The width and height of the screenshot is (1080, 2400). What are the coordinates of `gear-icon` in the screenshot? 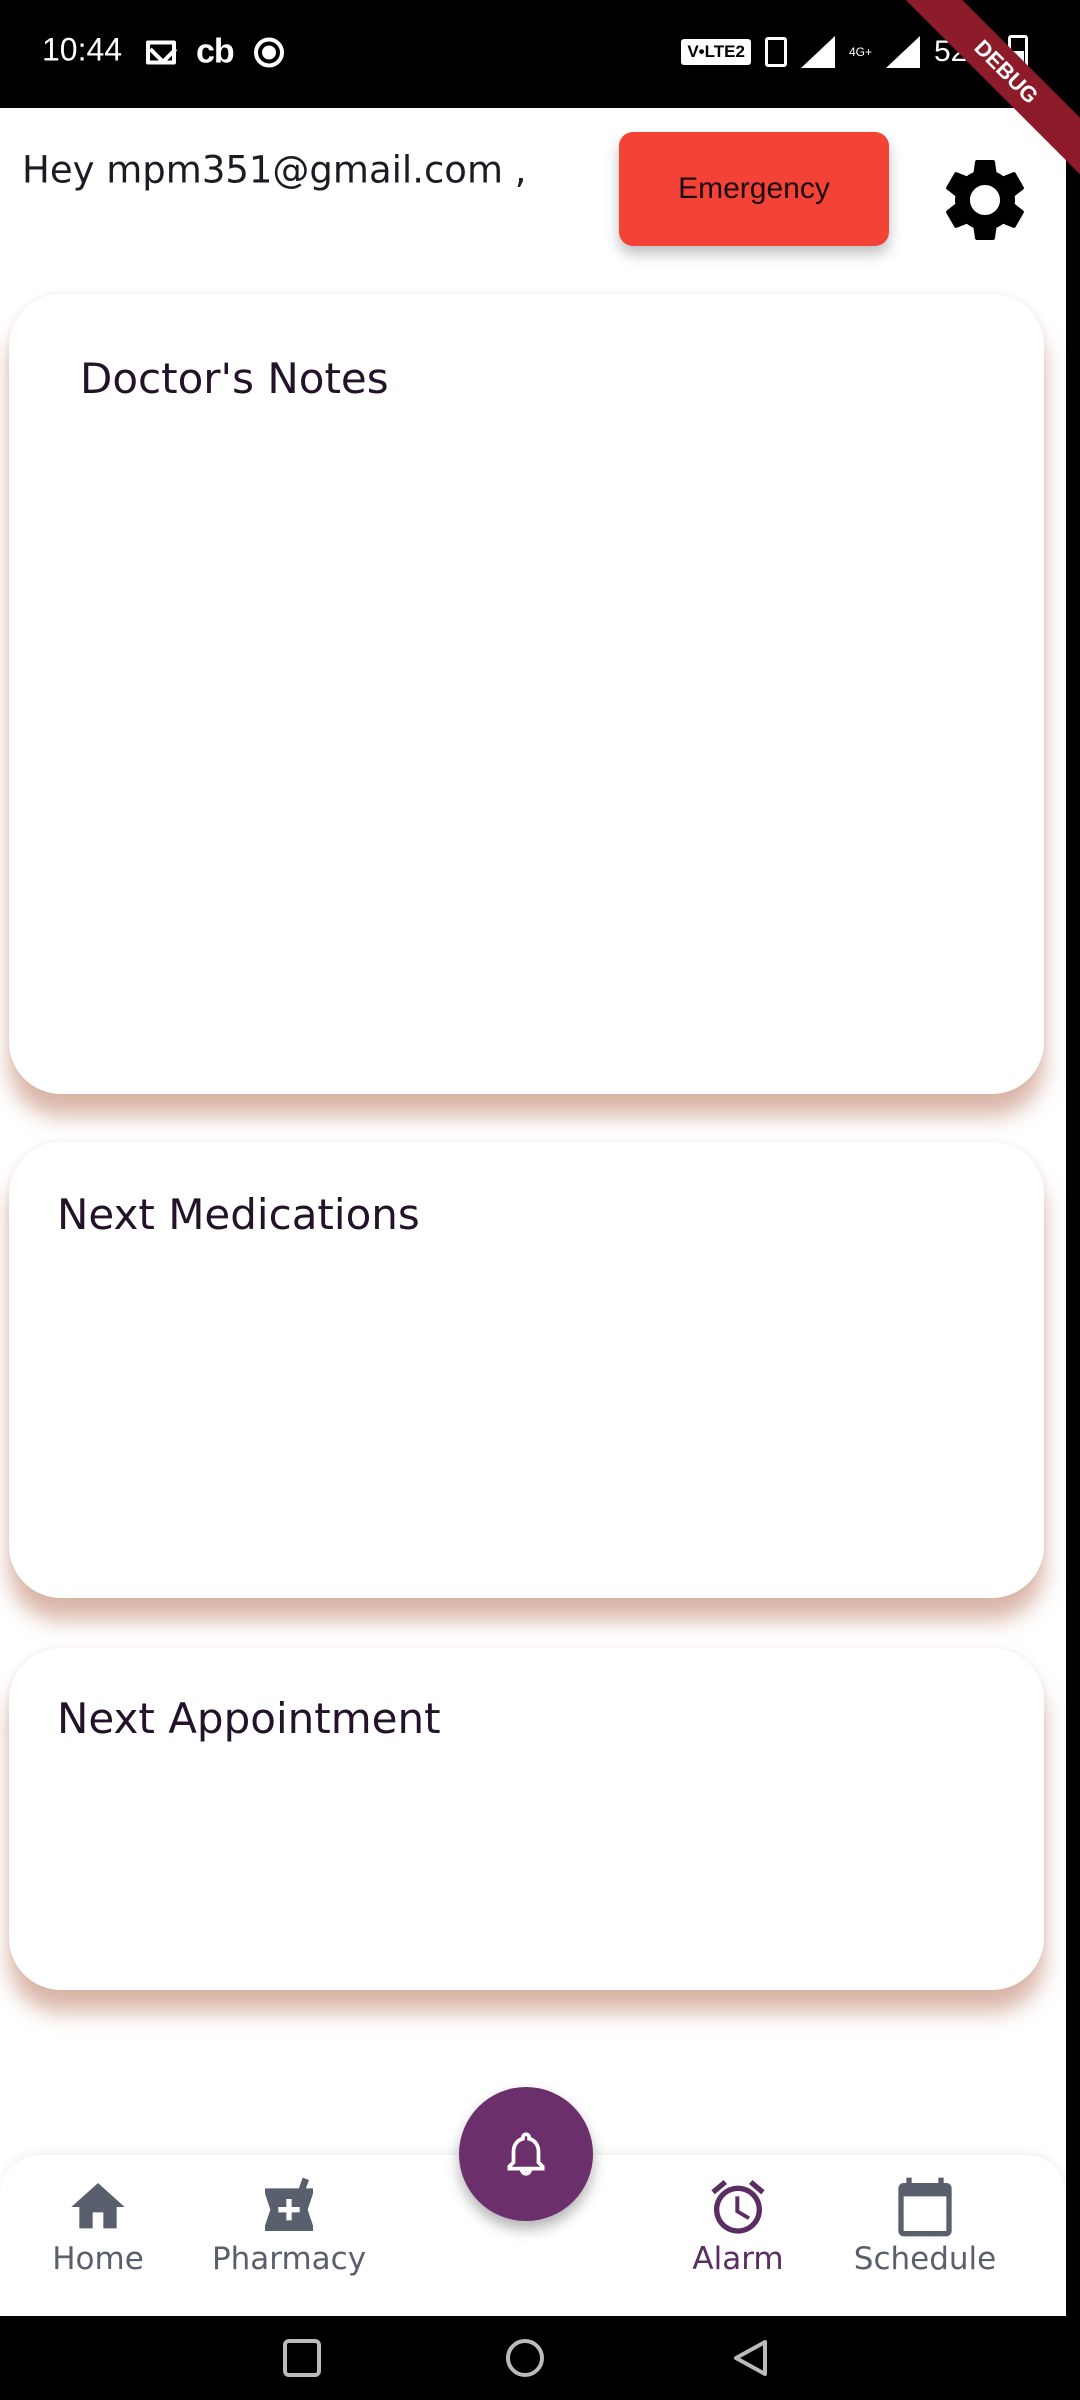 It's located at (985, 199).